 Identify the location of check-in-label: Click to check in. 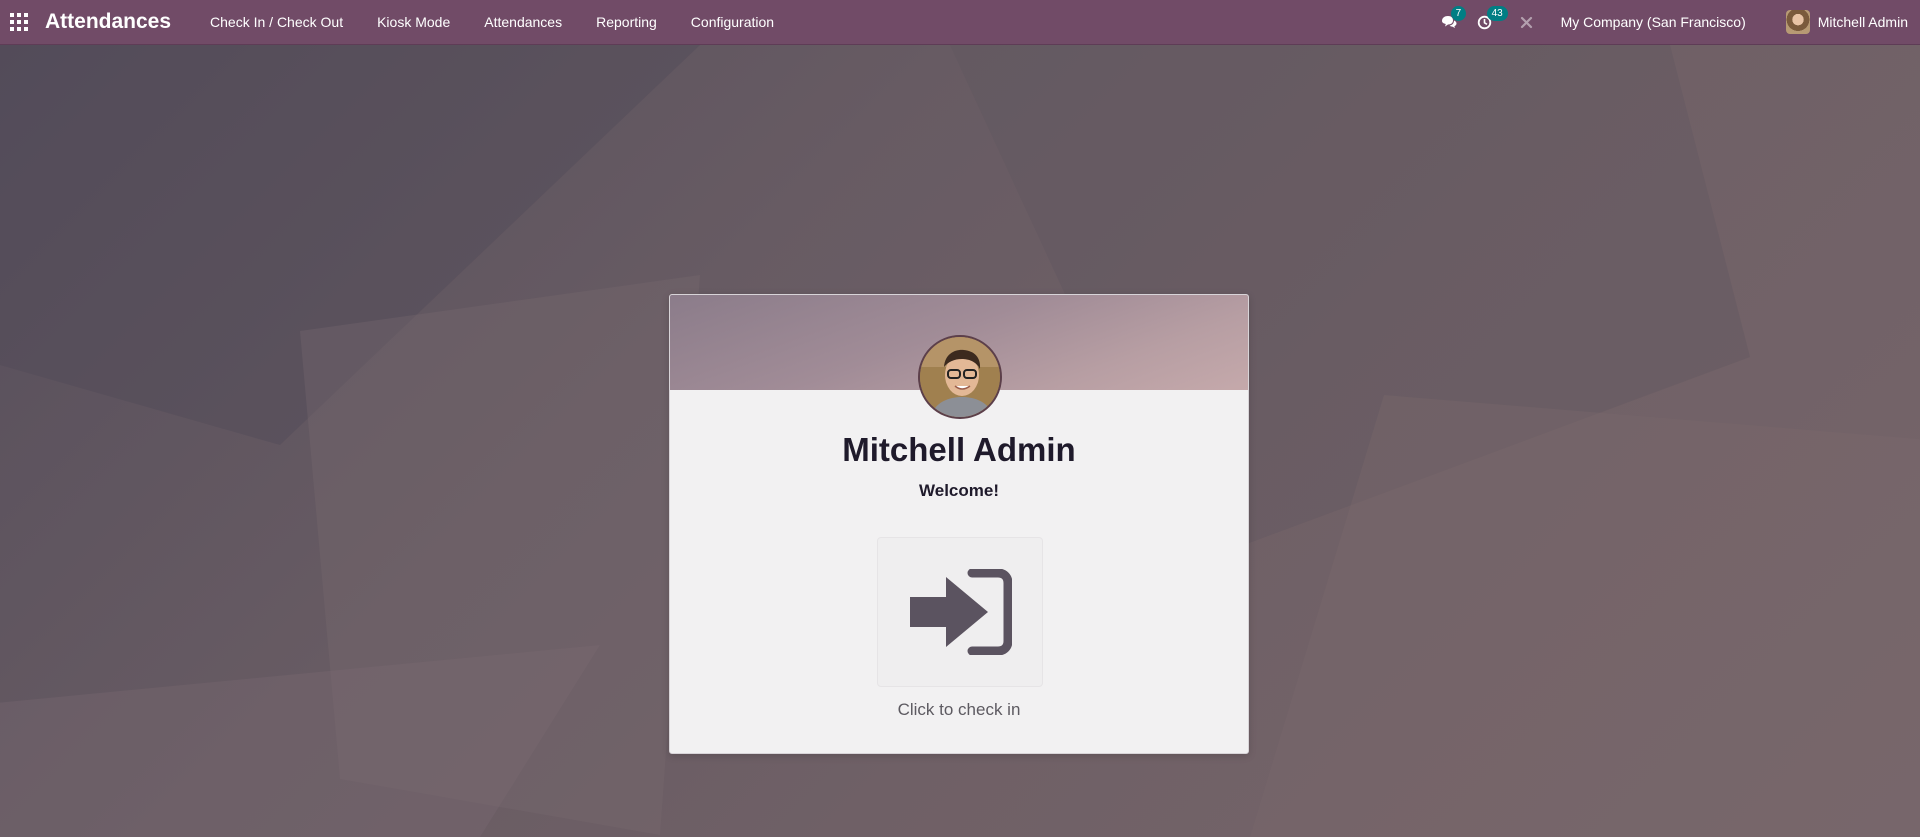
(959, 709).